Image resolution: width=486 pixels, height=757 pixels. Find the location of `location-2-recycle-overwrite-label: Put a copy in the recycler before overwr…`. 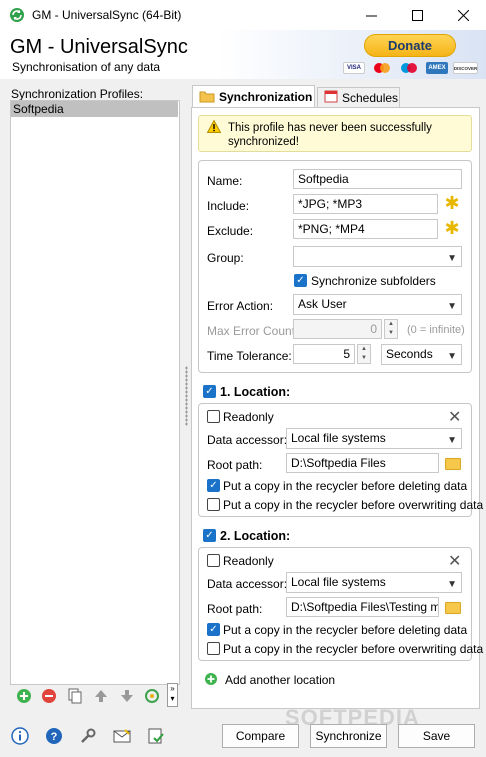

location-2-recycle-overwrite-label: Put a copy in the recycler before overwr… is located at coordinates (353, 649).